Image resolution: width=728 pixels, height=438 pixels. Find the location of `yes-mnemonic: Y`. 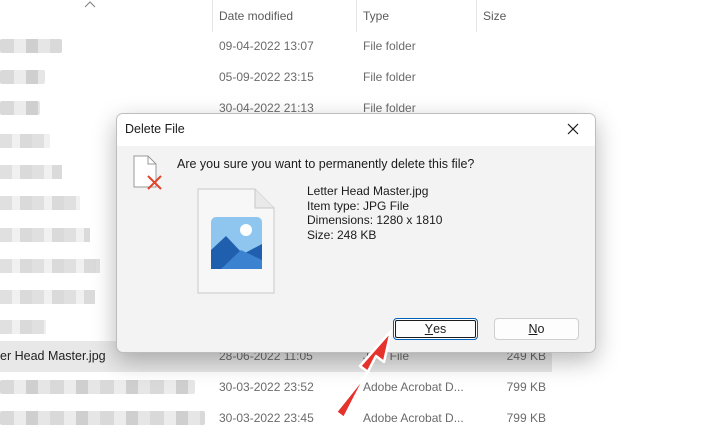

yes-mnemonic: Y is located at coordinates (429, 329).